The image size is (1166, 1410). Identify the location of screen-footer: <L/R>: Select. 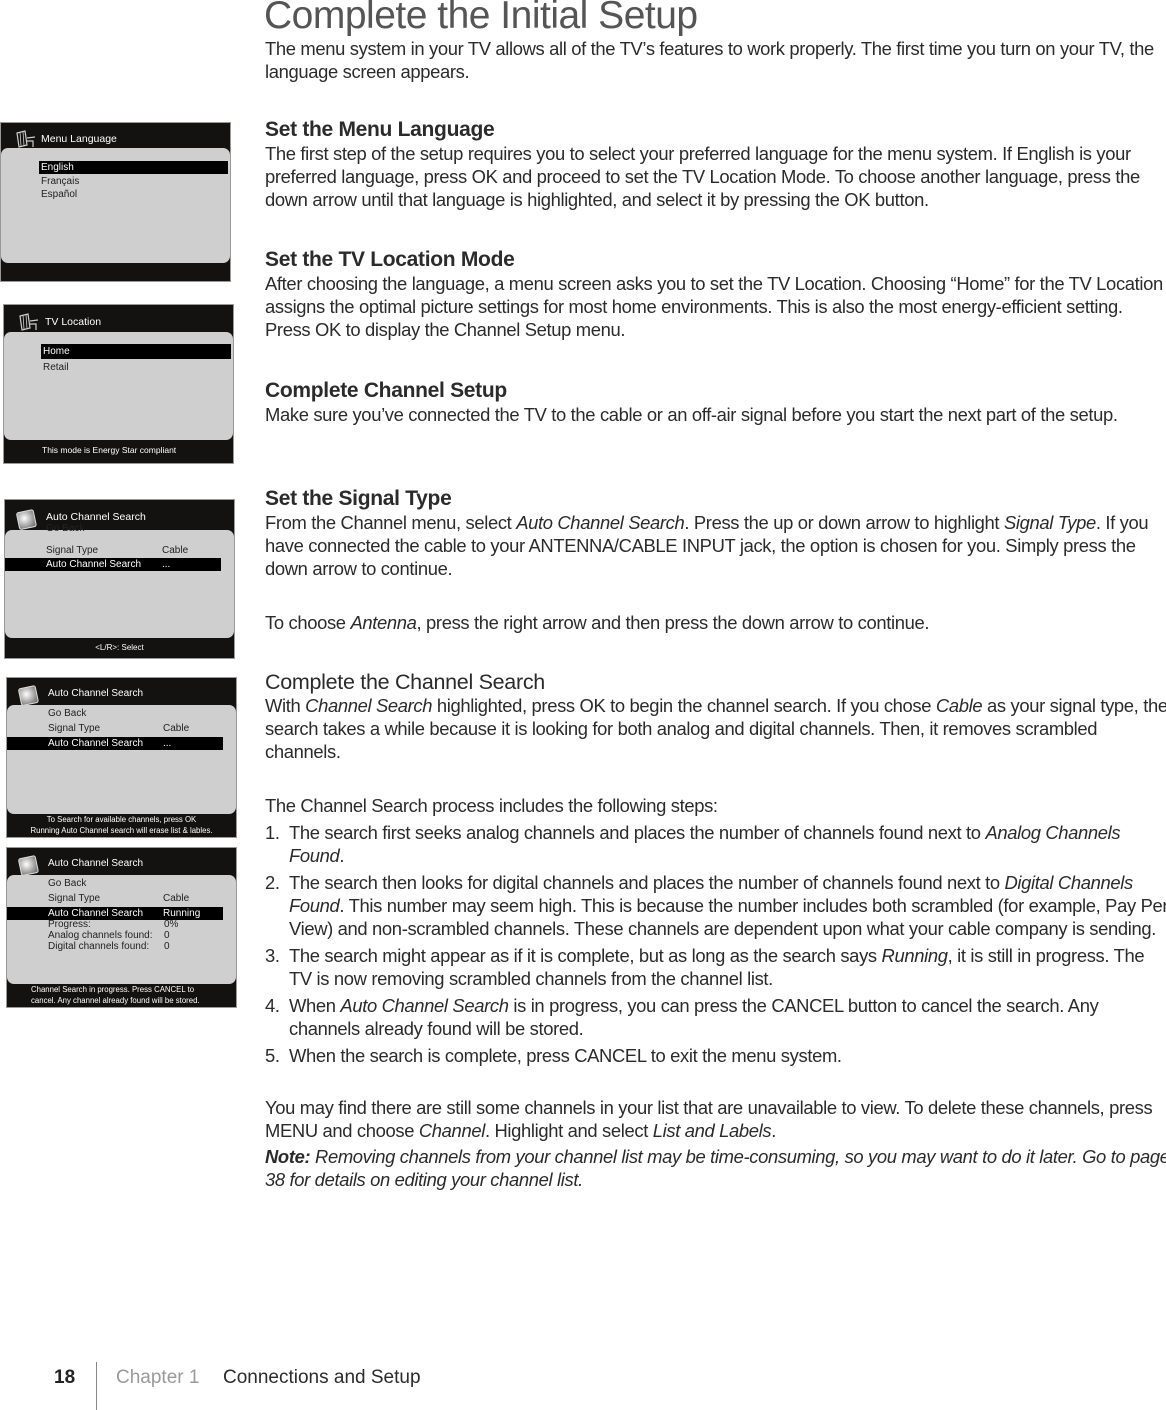
(119, 647).